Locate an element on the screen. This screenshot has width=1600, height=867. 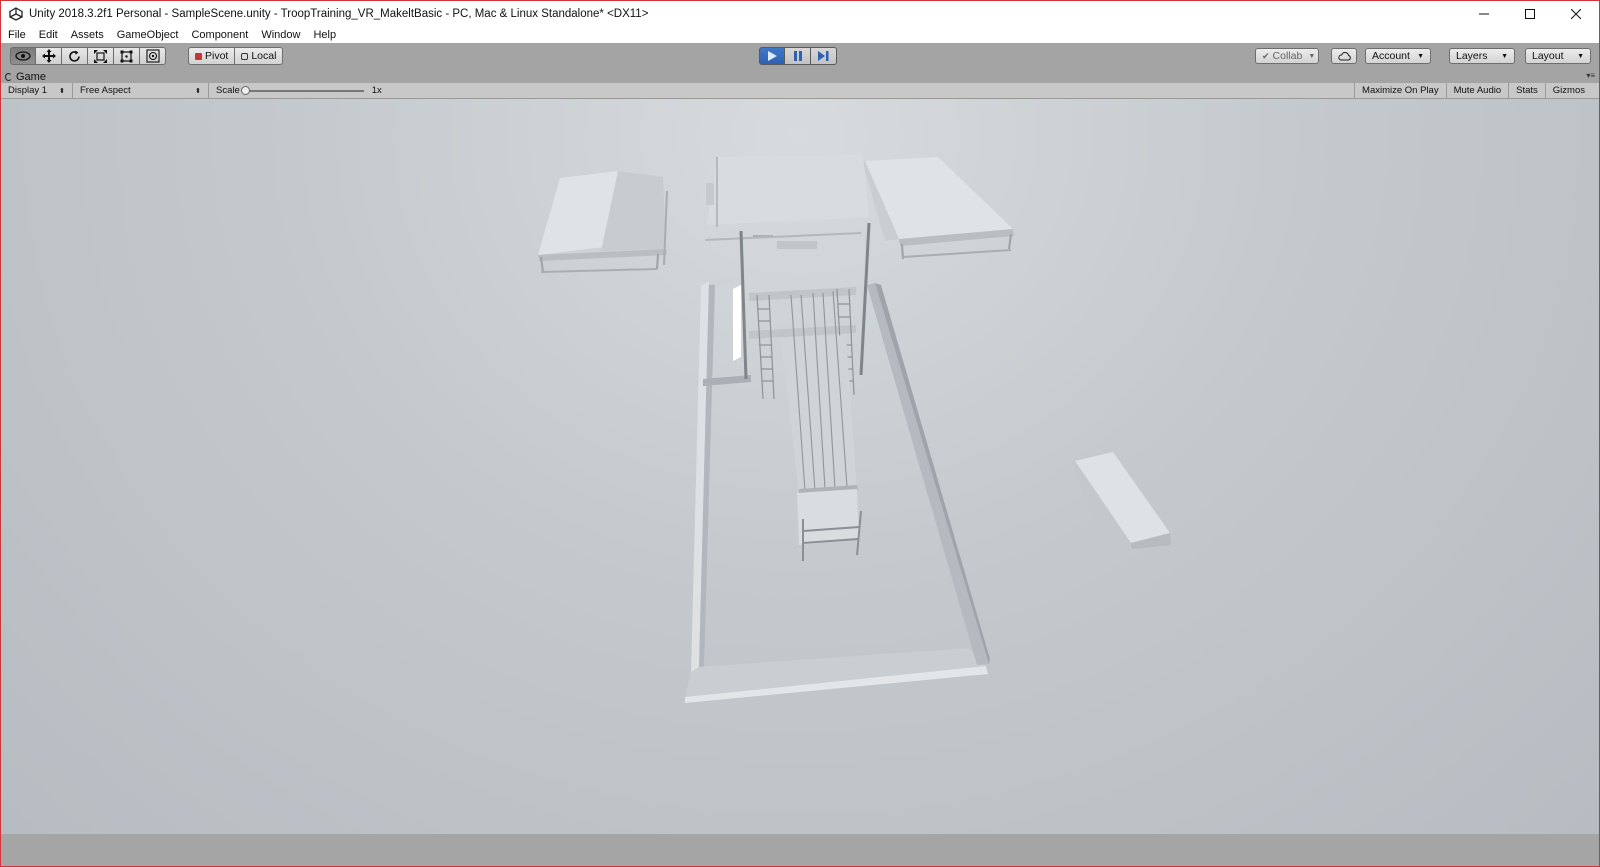
game-view-toggles: Maximize On Play Mute Audio Stats Gizmos is located at coordinates (1476, 90).